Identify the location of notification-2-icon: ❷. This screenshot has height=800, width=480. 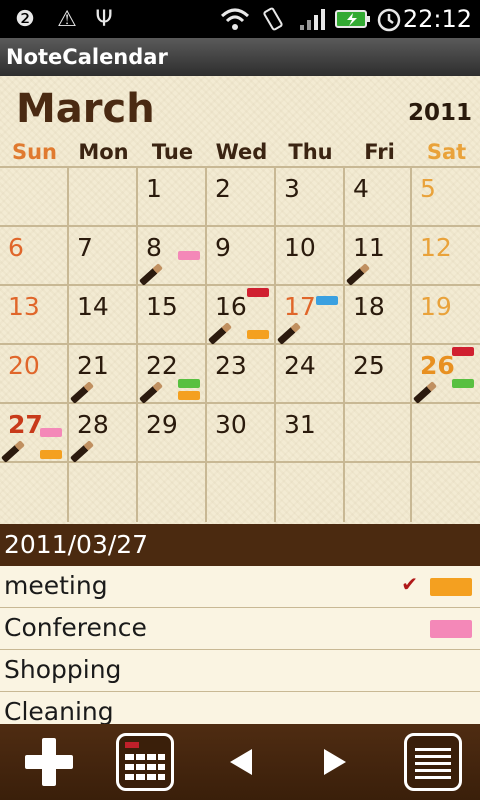
(25, 19).